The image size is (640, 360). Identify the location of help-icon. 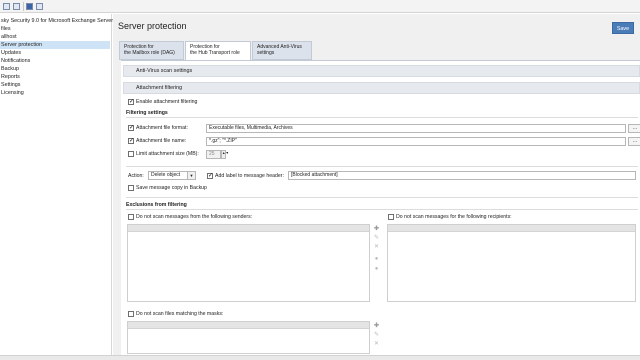
(29, 6).